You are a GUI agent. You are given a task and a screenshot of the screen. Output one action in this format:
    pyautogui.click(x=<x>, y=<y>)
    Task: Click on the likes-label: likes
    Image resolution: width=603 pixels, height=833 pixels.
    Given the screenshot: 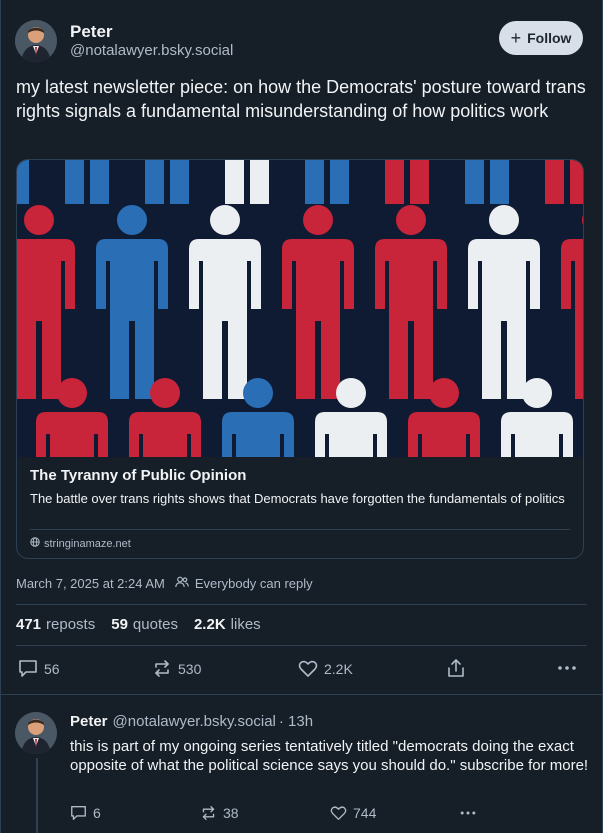 What is the action you would take?
    pyautogui.click(x=245, y=624)
    